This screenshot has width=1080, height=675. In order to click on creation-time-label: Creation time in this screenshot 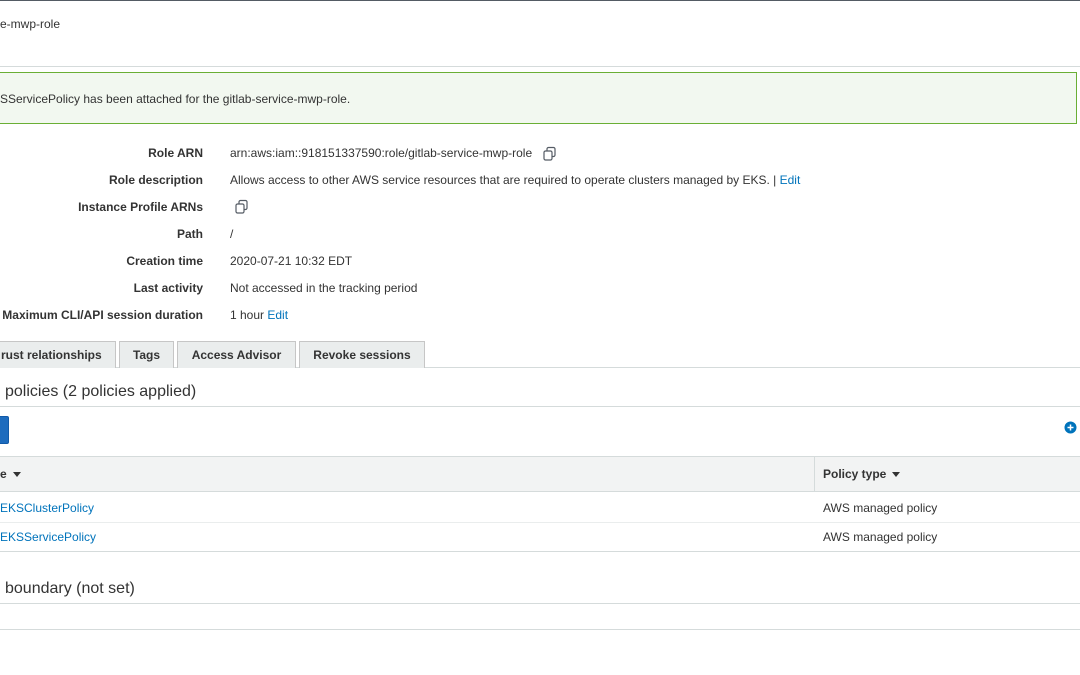, I will do `click(164, 261)`.